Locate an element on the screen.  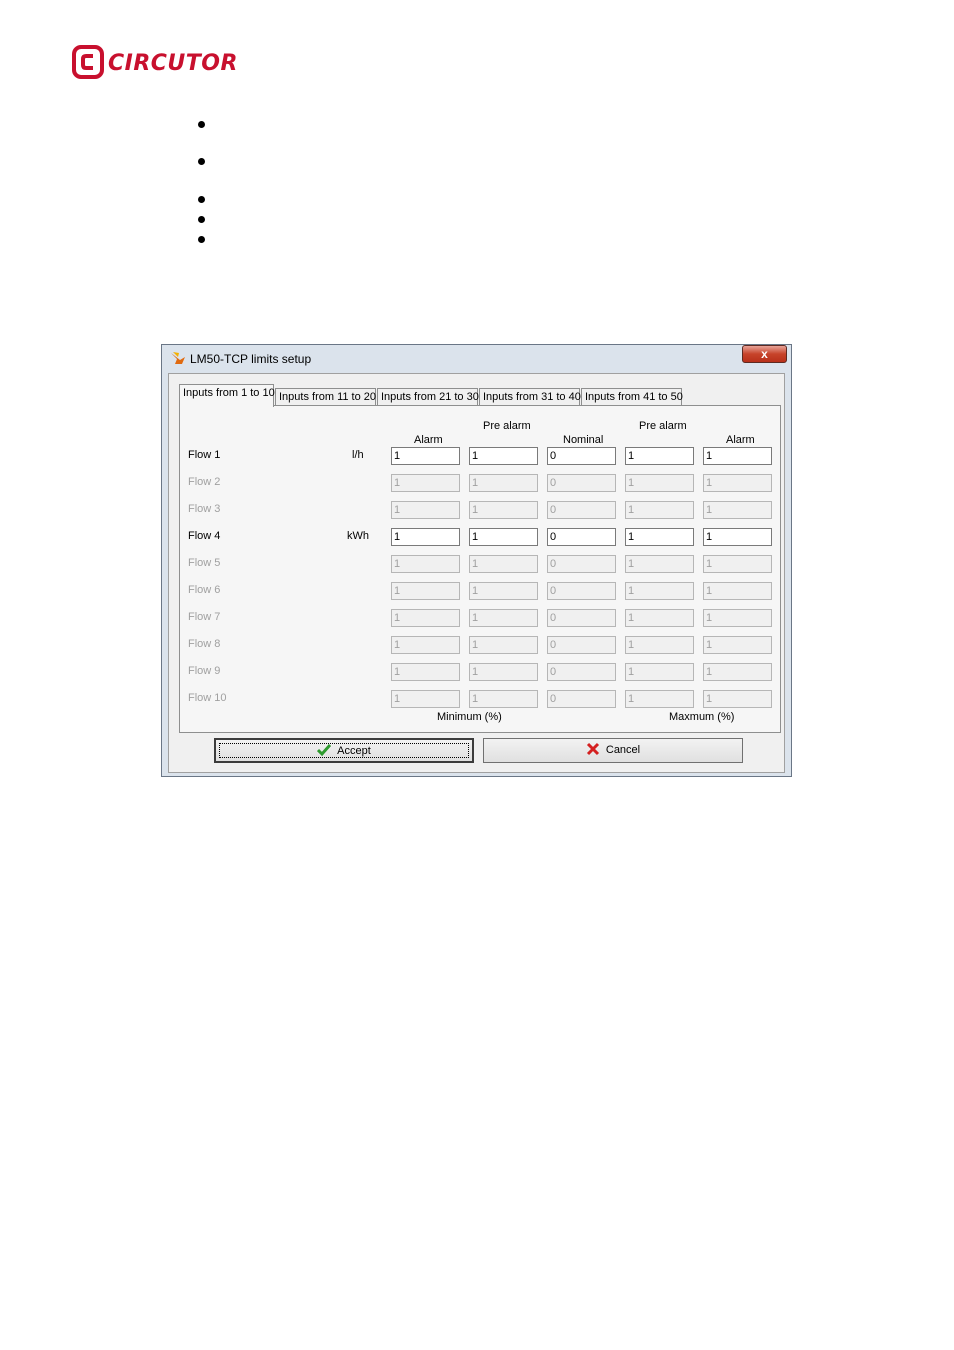
column-header-min-alarm: Alarm is located at coordinates (428, 440).